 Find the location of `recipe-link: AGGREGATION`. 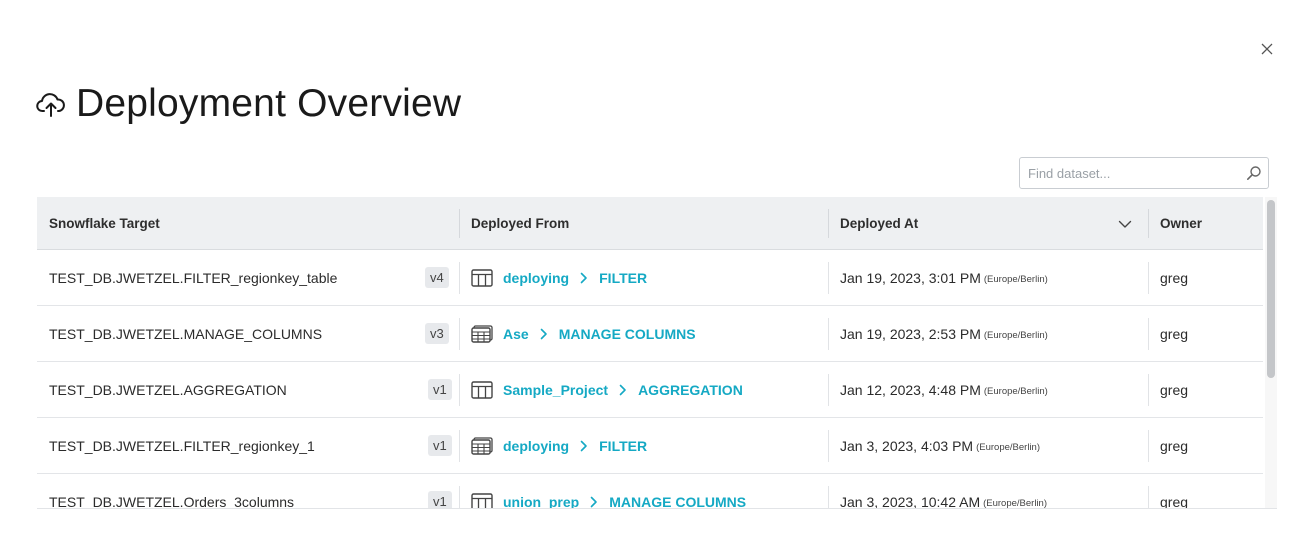

recipe-link: AGGREGATION is located at coordinates (690, 390).